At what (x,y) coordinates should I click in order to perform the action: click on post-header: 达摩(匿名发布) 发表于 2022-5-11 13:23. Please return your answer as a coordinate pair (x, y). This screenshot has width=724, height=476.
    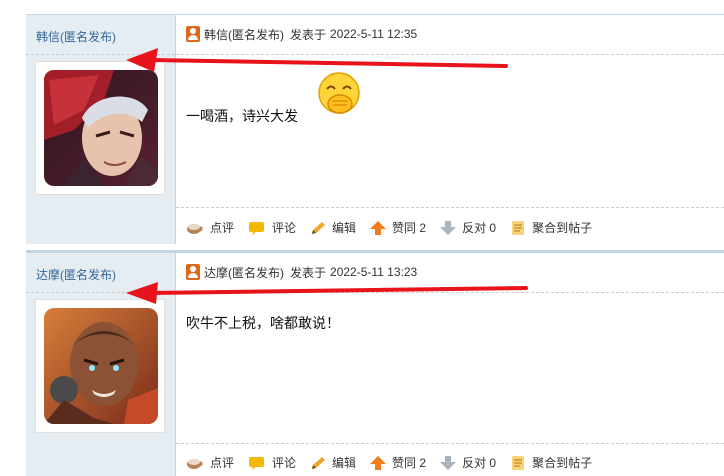
    Looking at the image, I should click on (301, 272).